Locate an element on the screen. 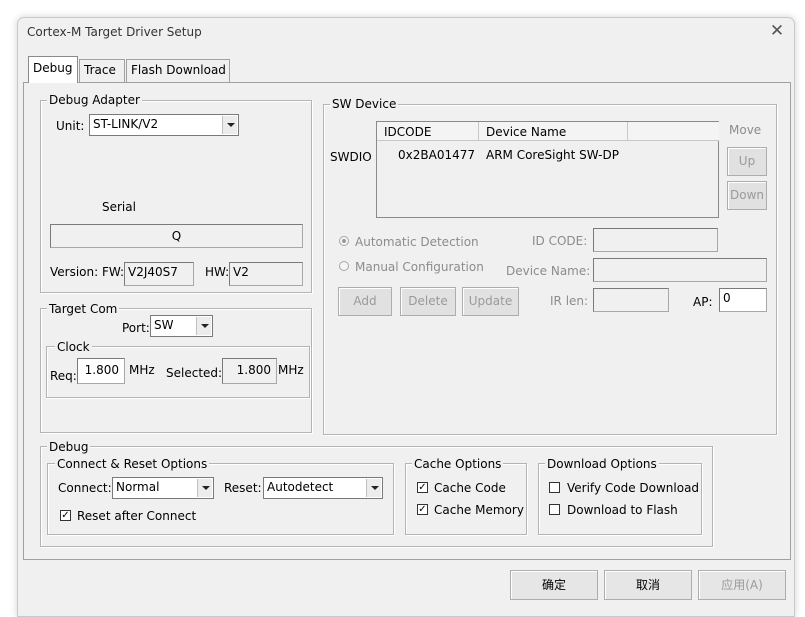 This screenshot has width=805, height=617. unit-select: ST-LINK/V2 is located at coordinates (164, 125).